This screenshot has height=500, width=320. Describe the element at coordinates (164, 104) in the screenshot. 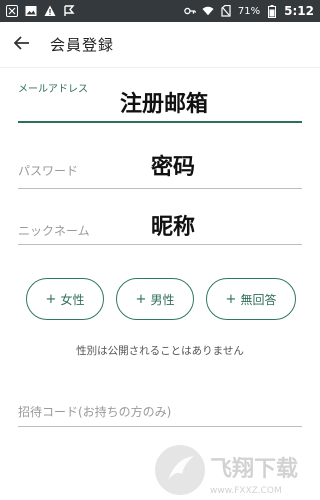

I see `email-value: 注册邮箱` at that location.